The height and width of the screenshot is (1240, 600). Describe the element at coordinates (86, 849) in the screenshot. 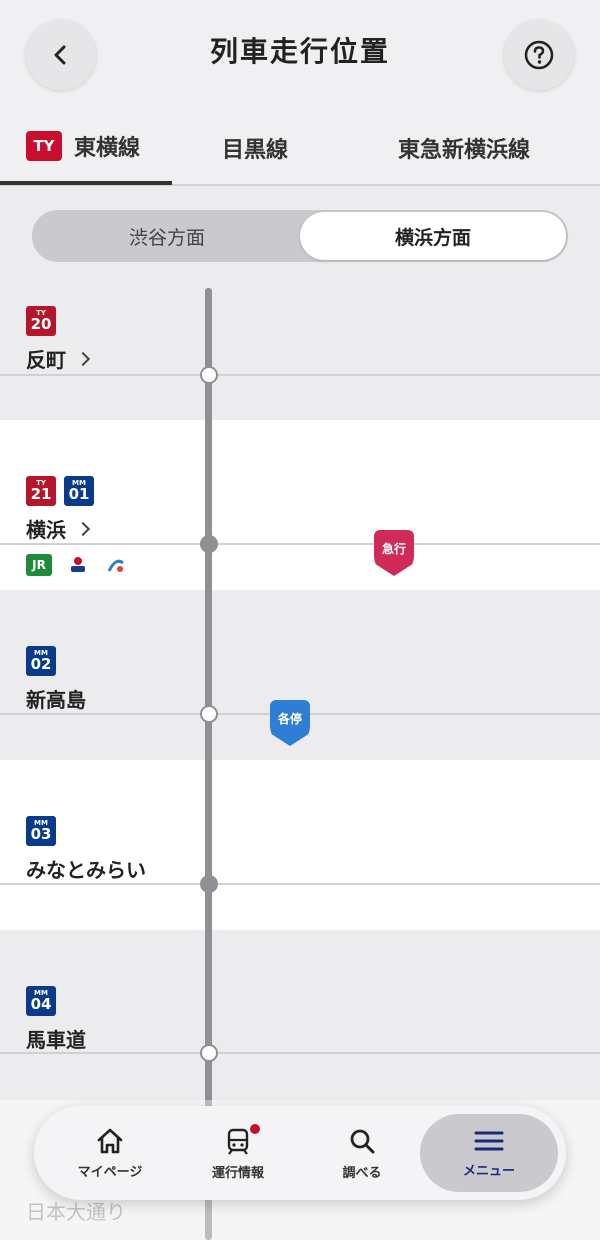

I see `station-minatomirai: MM 03 みなとみらい` at that location.